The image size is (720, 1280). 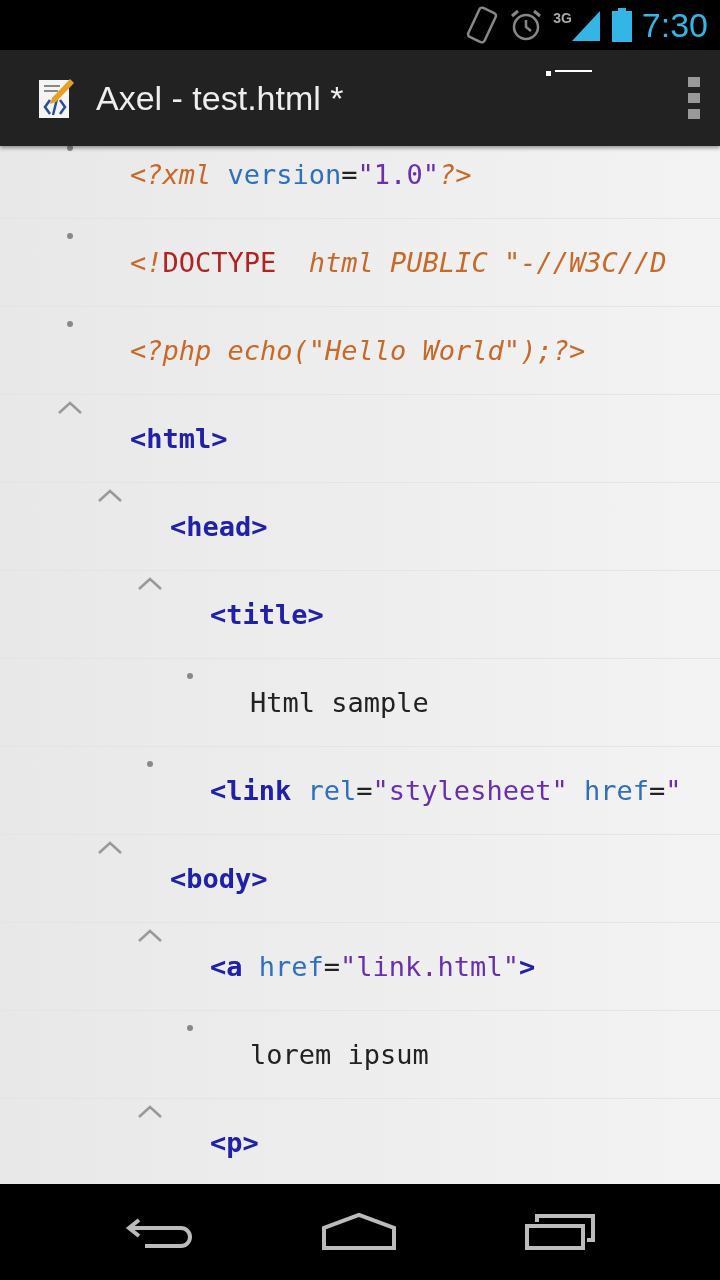 I want to click on vibrate-icon, so click(x=482, y=25).